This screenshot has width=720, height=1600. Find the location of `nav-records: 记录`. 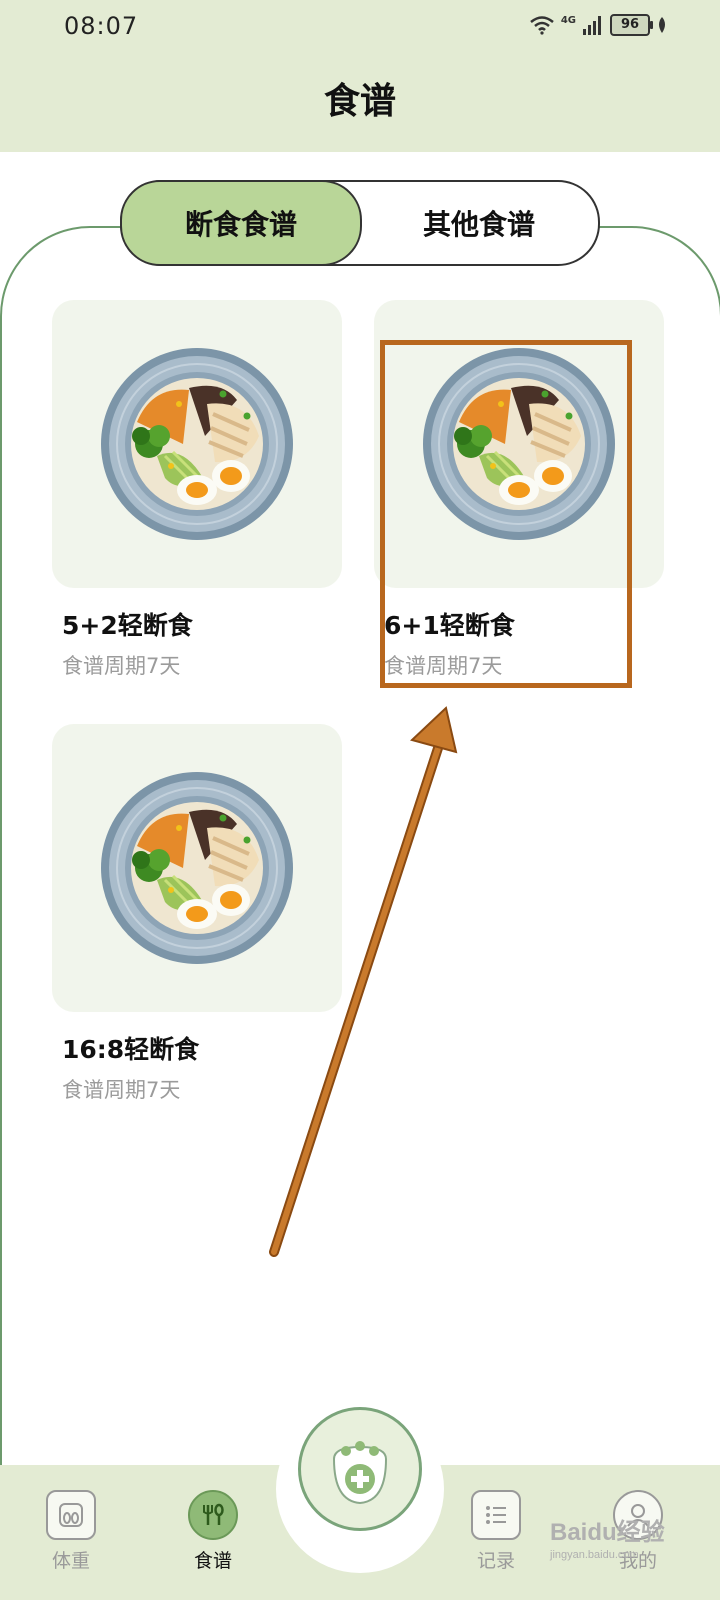

nav-records: 记录 is located at coordinates (496, 1531).